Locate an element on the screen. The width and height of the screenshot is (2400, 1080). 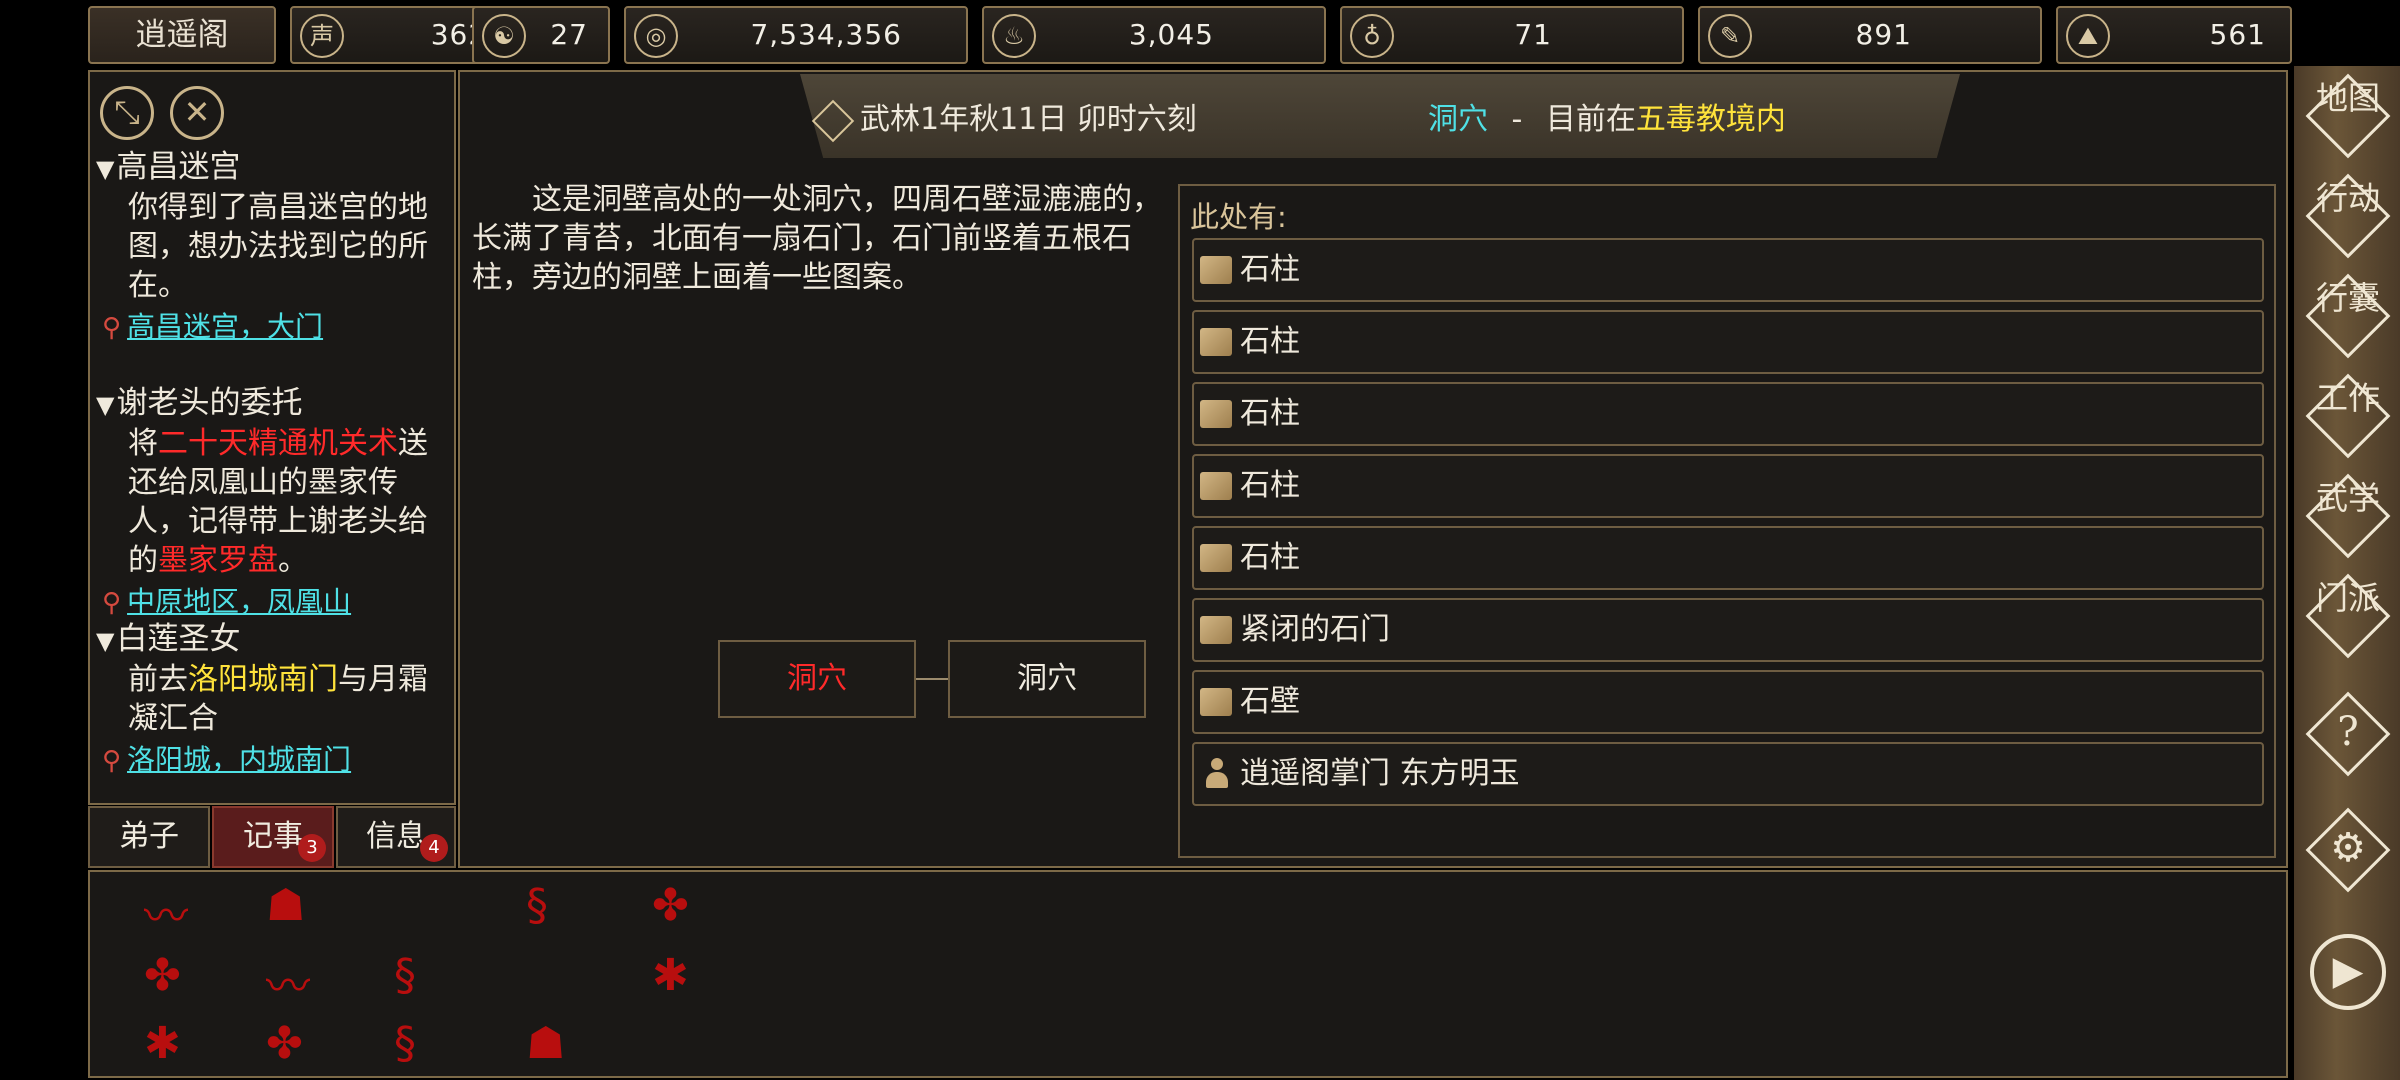
scroll-icon: ✎ is located at coordinates (1730, 36).